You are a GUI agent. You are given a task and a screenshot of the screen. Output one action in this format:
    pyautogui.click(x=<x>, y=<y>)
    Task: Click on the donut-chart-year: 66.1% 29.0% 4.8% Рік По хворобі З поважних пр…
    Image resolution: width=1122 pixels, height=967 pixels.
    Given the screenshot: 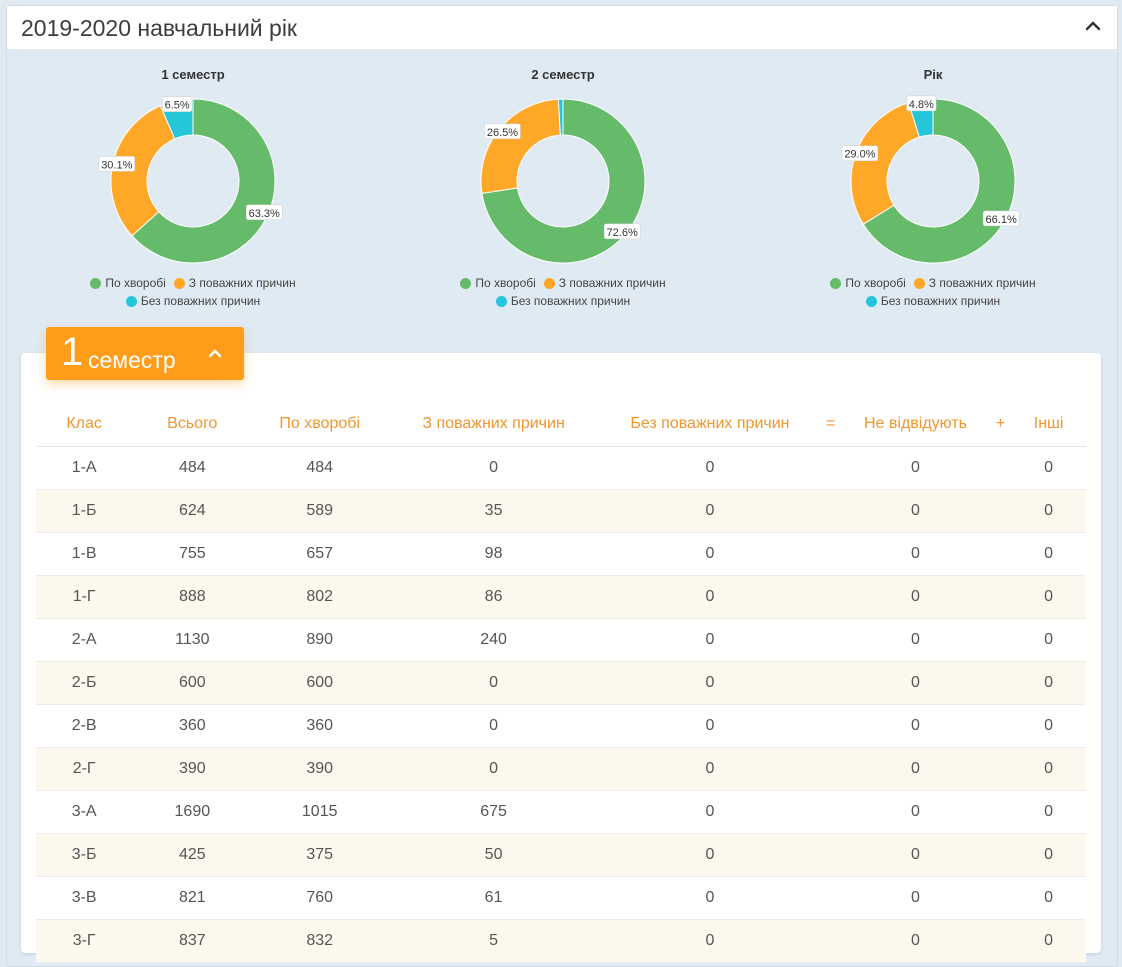 What is the action you would take?
    pyautogui.click(x=933, y=181)
    